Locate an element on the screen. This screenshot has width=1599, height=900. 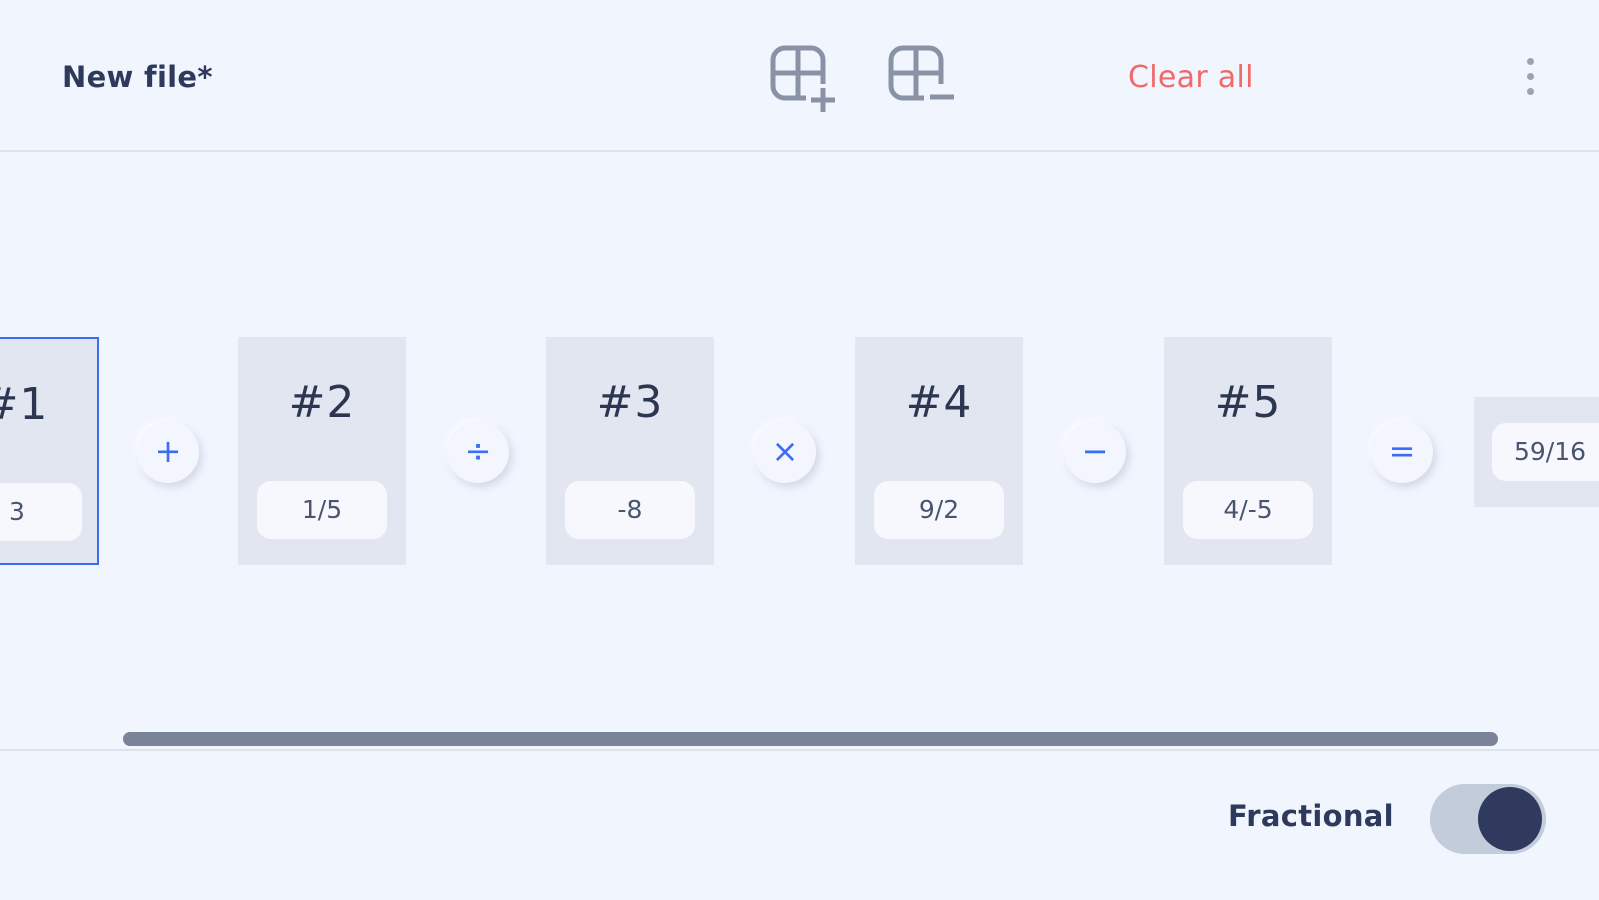
table-add-icon is located at coordinates (806, 80).